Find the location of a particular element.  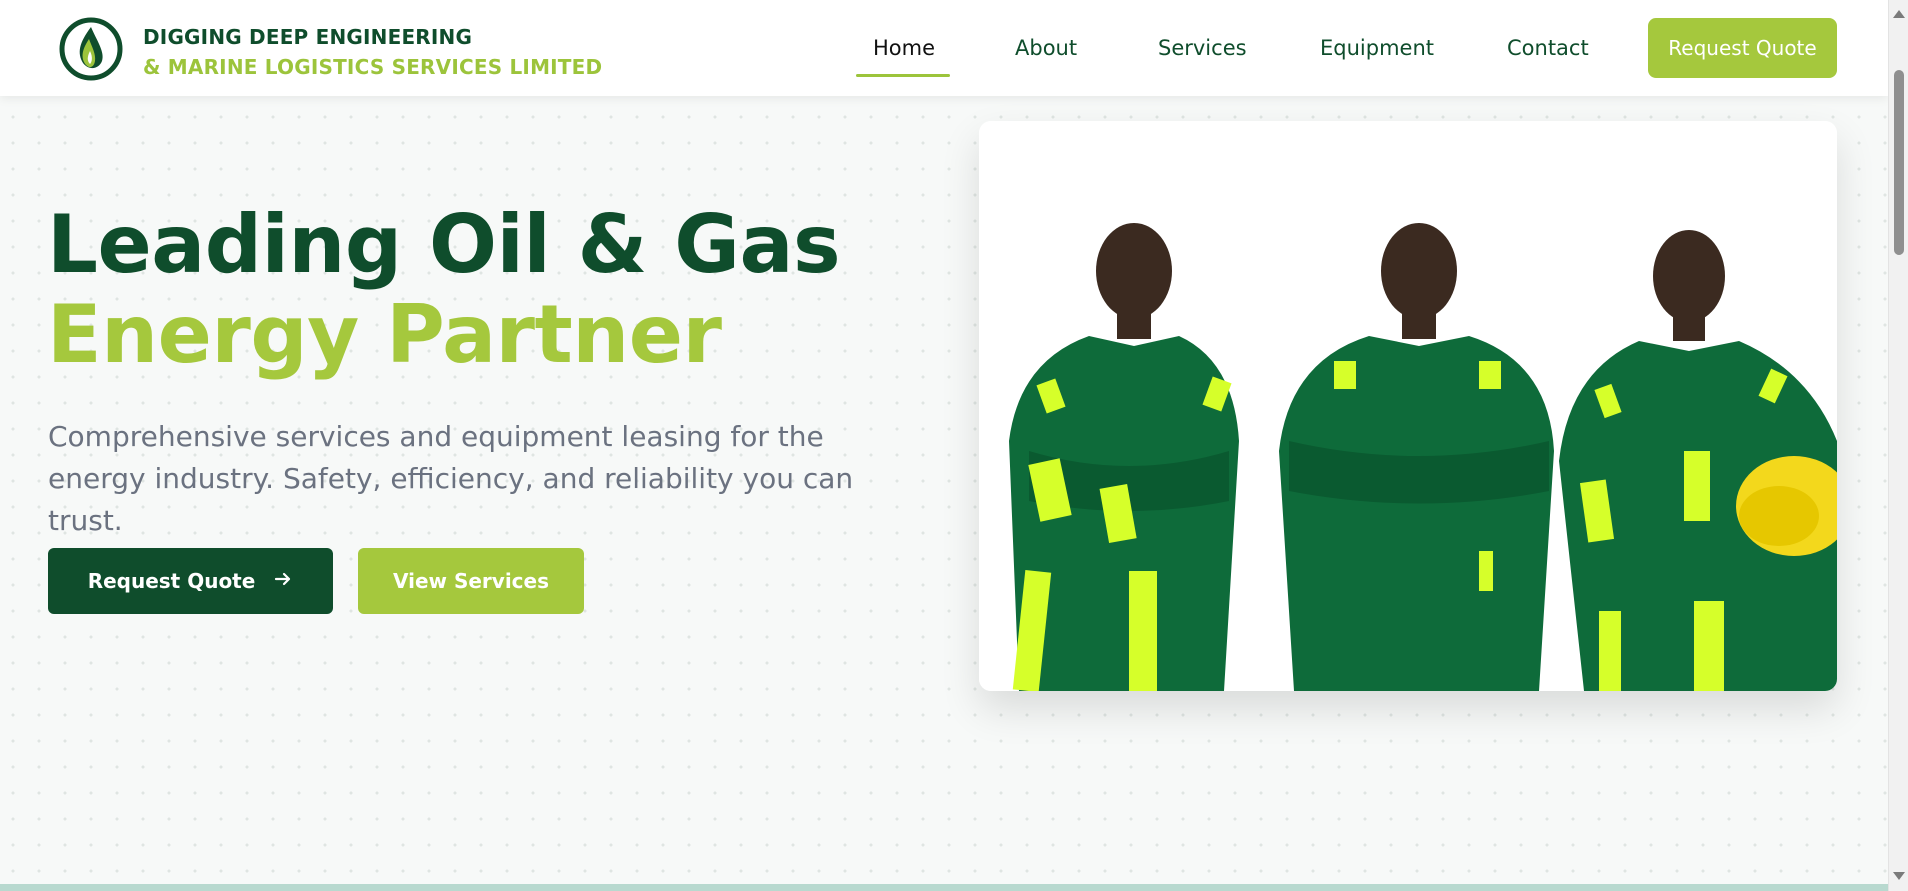

scroll-down-icon is located at coordinates (1899, 876).